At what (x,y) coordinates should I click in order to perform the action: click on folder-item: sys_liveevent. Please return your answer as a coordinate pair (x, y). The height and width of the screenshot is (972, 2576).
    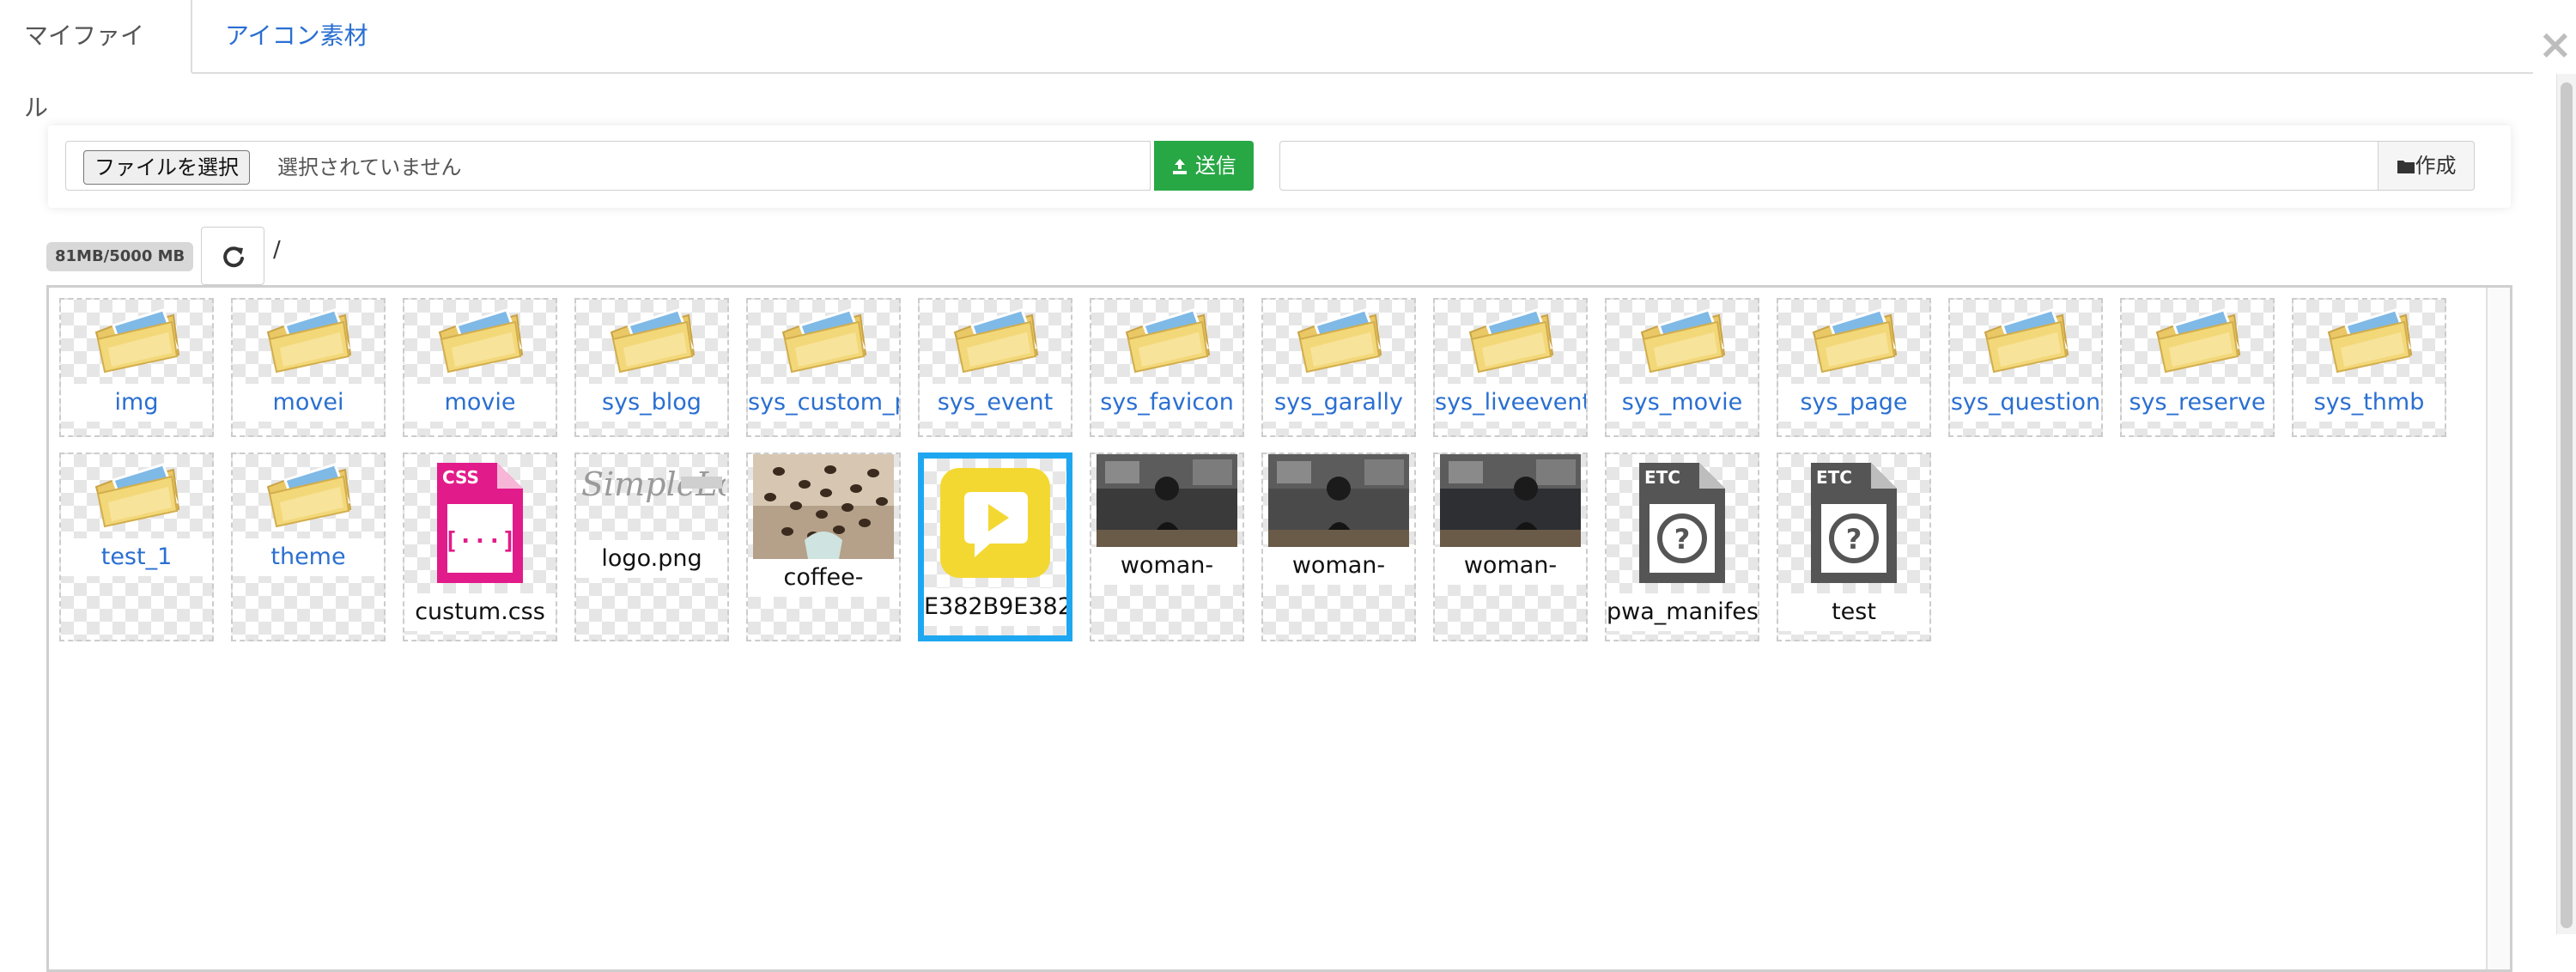
    Looking at the image, I should click on (1510, 367).